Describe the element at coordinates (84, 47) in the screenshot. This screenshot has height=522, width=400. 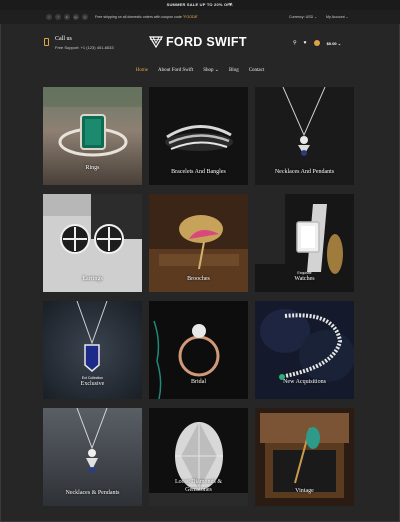
I see `support-phone: Free Support: +1 (123) 401-6533` at that location.